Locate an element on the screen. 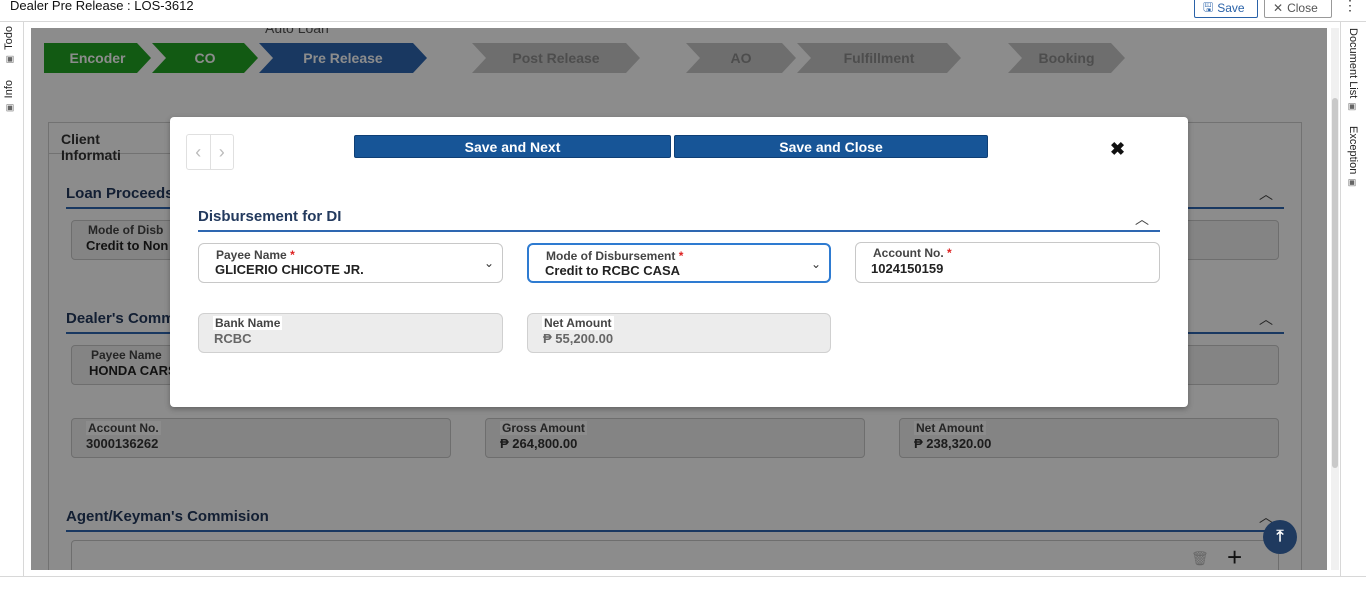  label-text: Account No. is located at coordinates (908, 253).